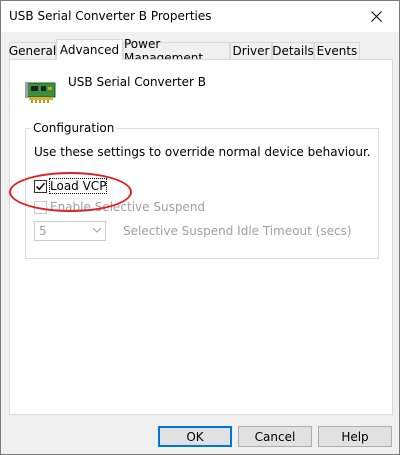 The width and height of the screenshot is (400, 455). I want to click on ok-button: OK, so click(195, 436).